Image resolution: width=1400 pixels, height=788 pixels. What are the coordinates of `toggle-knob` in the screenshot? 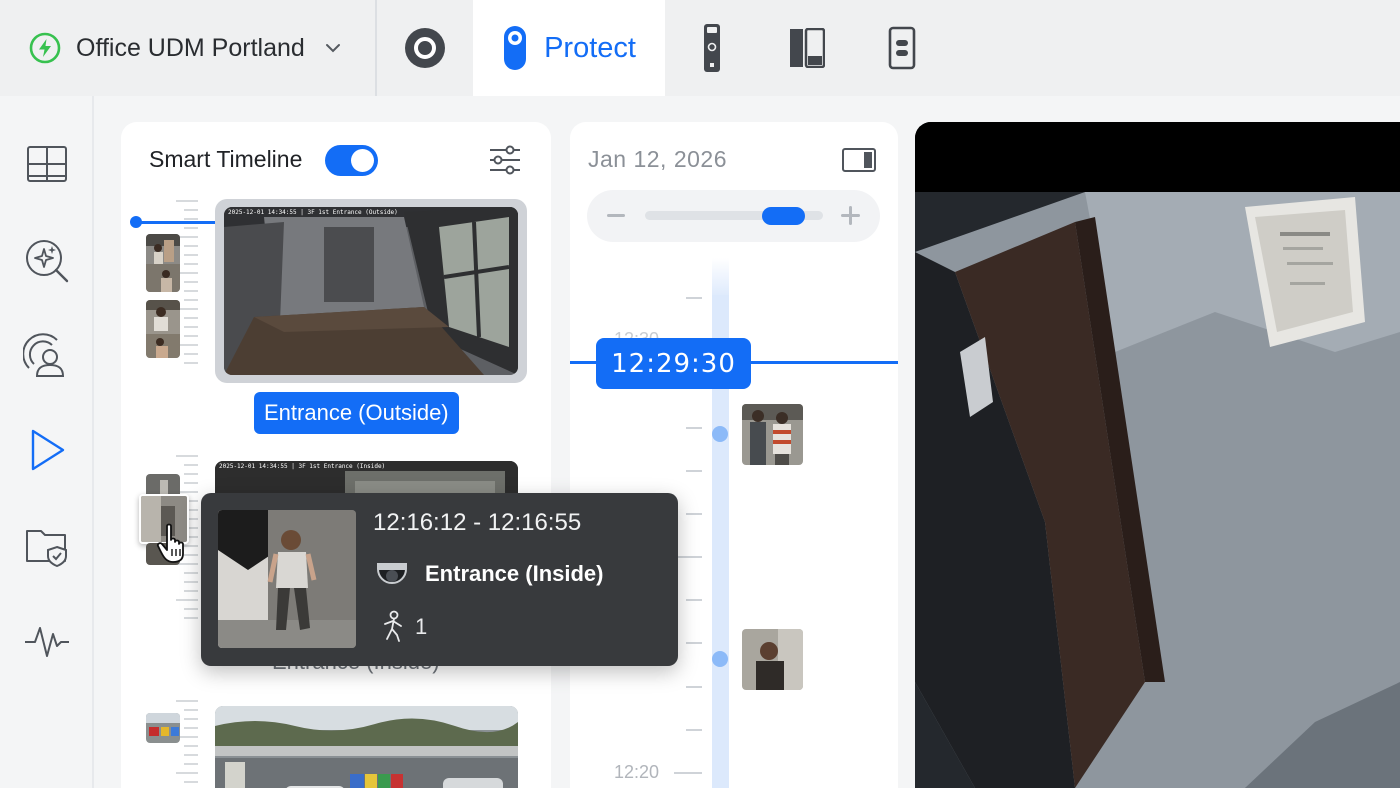 It's located at (362, 160).